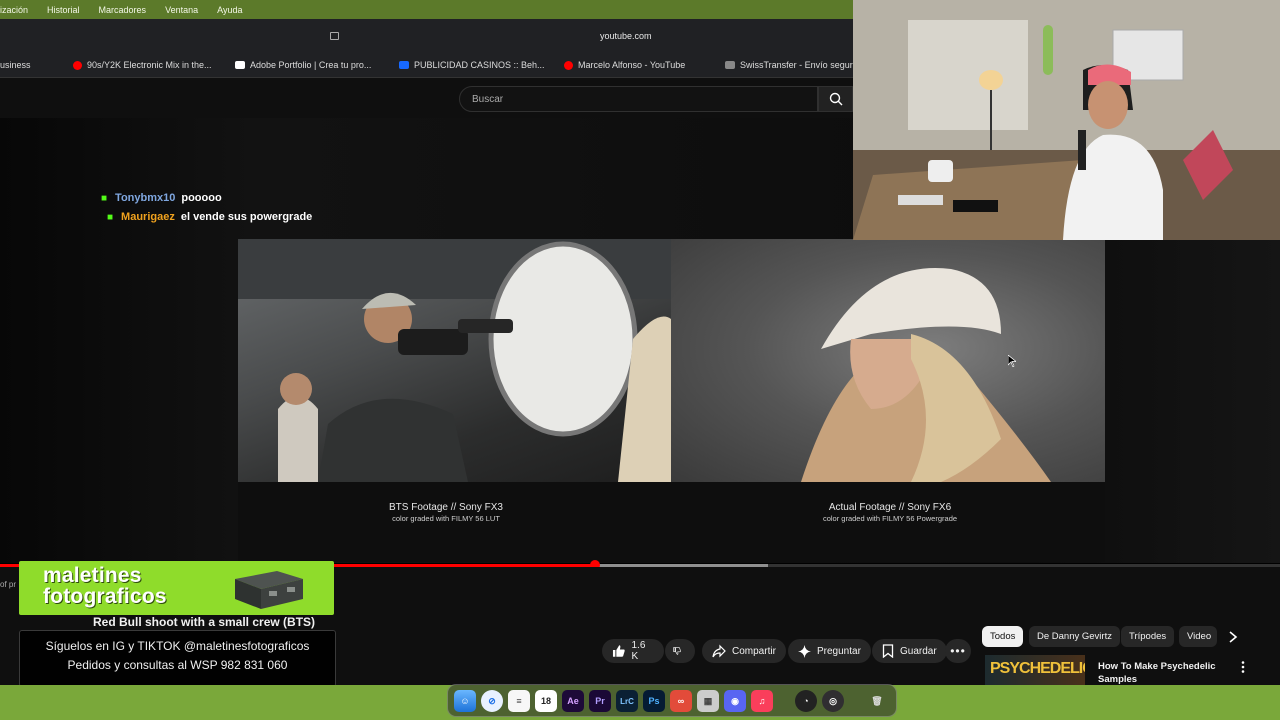  What do you see at coordinates (708, 701) in the screenshot?
I see `archive-utility-icon: ▦` at bounding box center [708, 701].